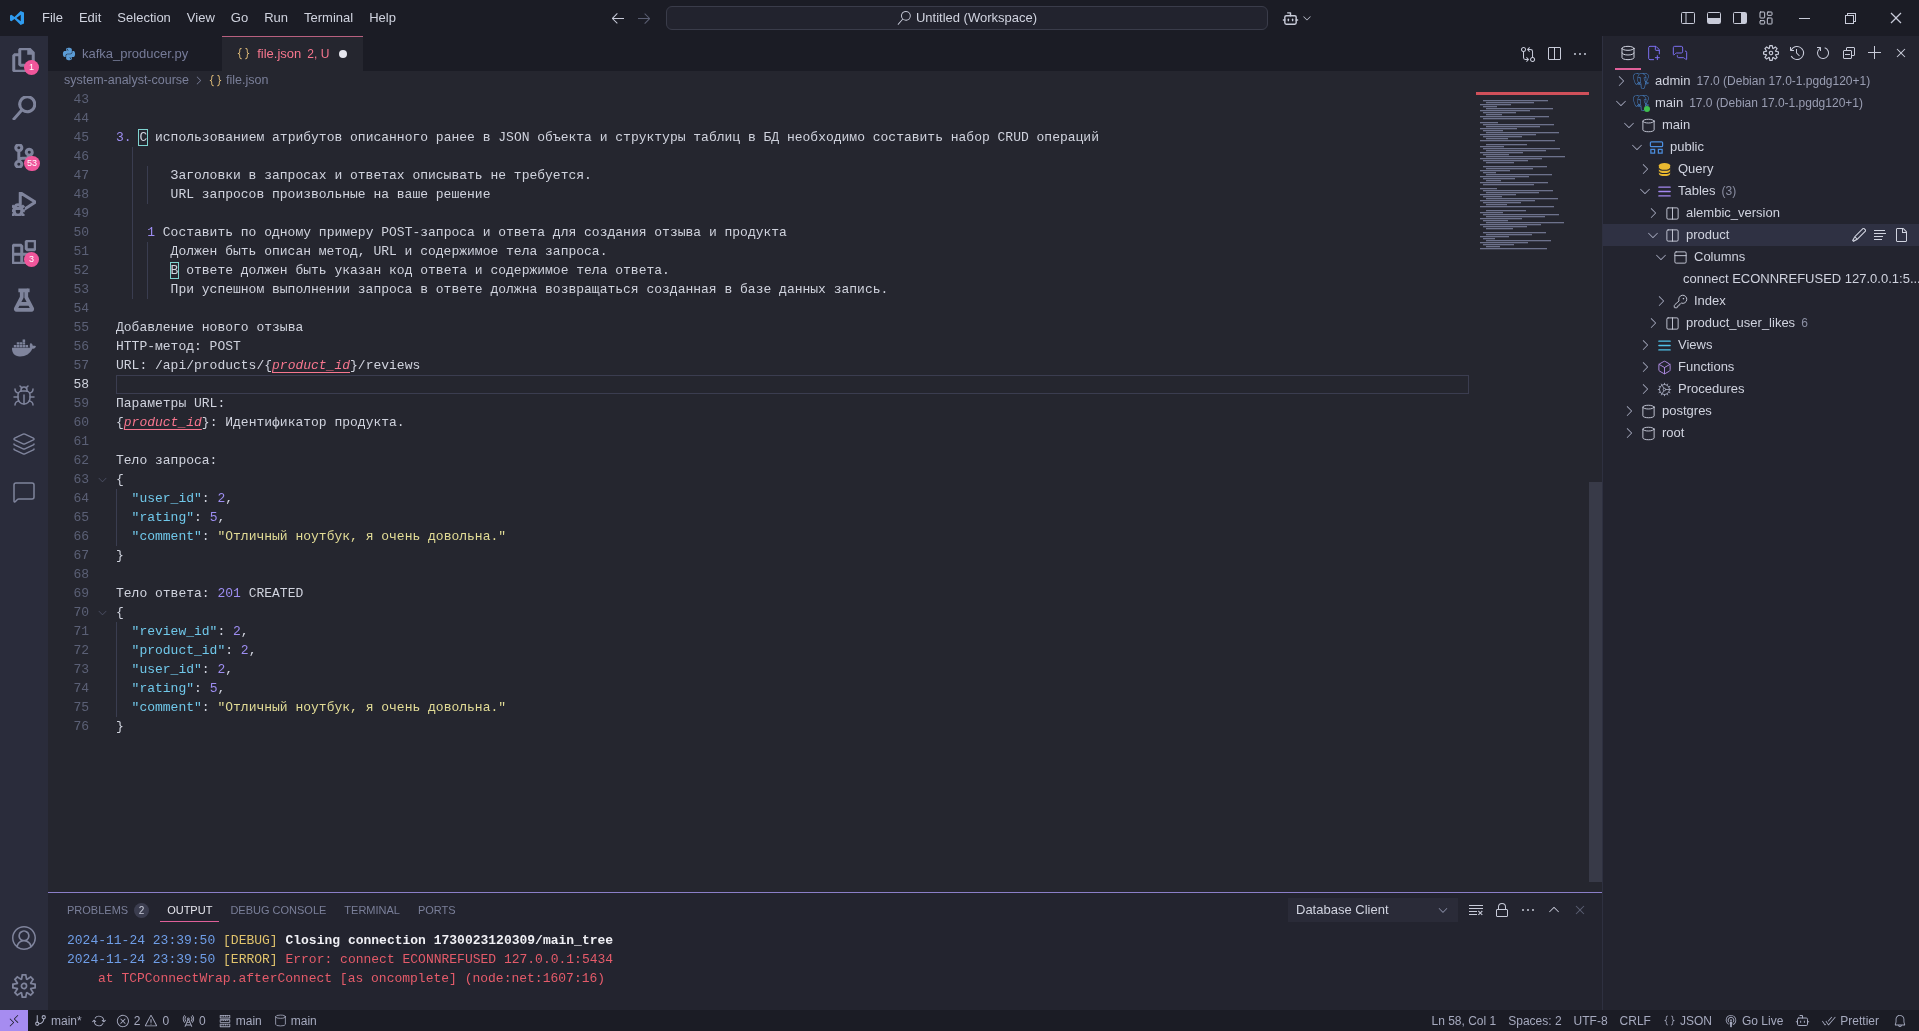 This screenshot has width=1919, height=1031. What do you see at coordinates (1502, 910) in the screenshot?
I see `lock-icon` at bounding box center [1502, 910].